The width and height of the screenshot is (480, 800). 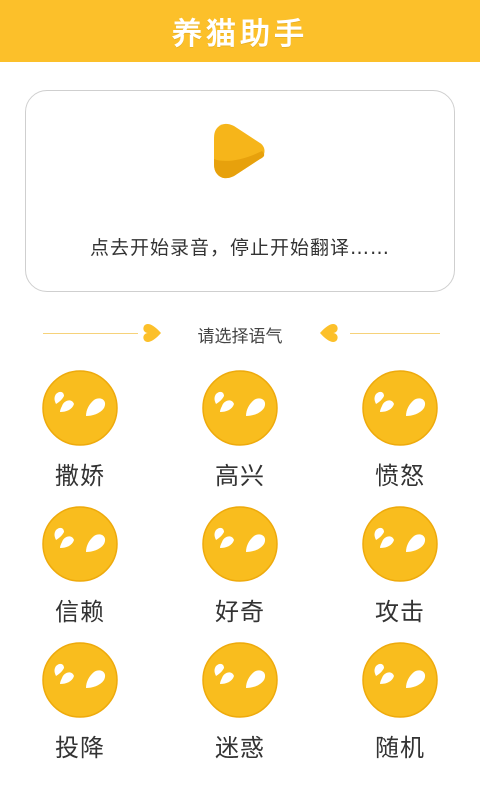 I want to click on app-header: 养猫助手, so click(x=240, y=31).